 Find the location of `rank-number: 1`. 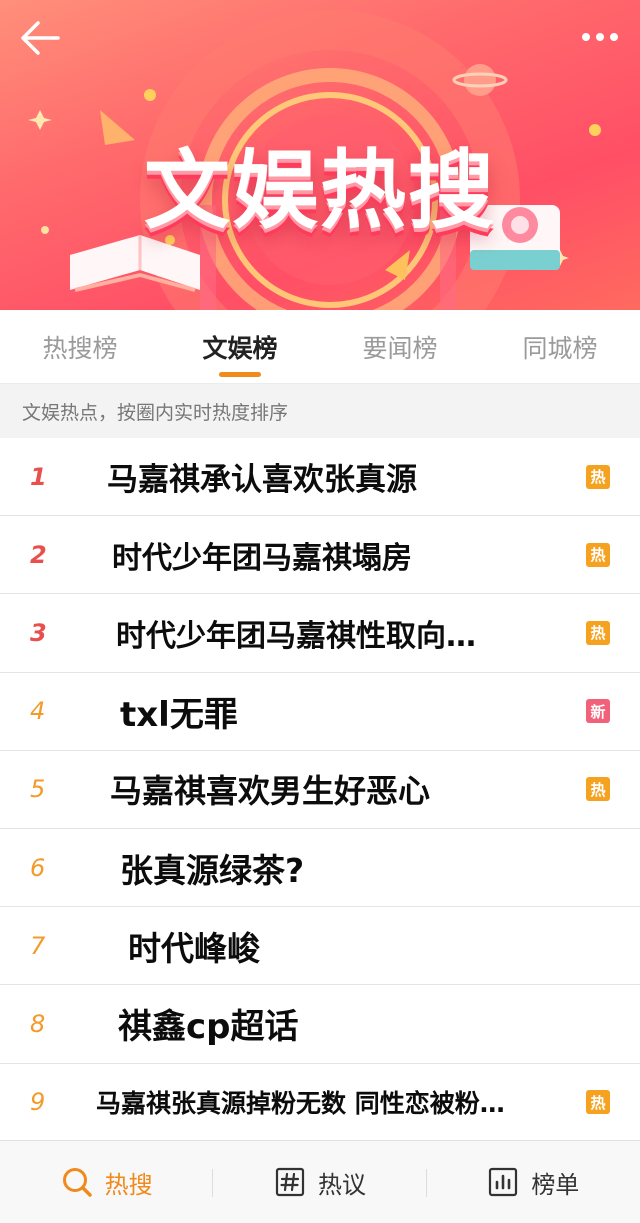

rank-number: 1 is located at coordinates (38, 476).